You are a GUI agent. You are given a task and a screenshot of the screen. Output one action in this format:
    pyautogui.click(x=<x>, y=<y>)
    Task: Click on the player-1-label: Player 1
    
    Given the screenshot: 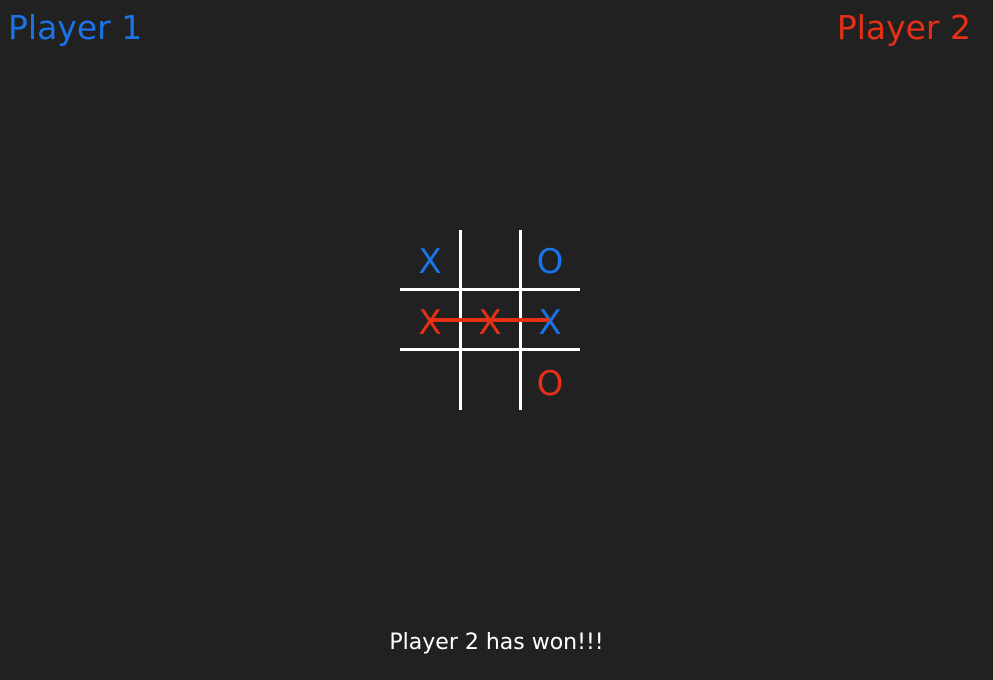 What is the action you would take?
    pyautogui.click(x=75, y=27)
    